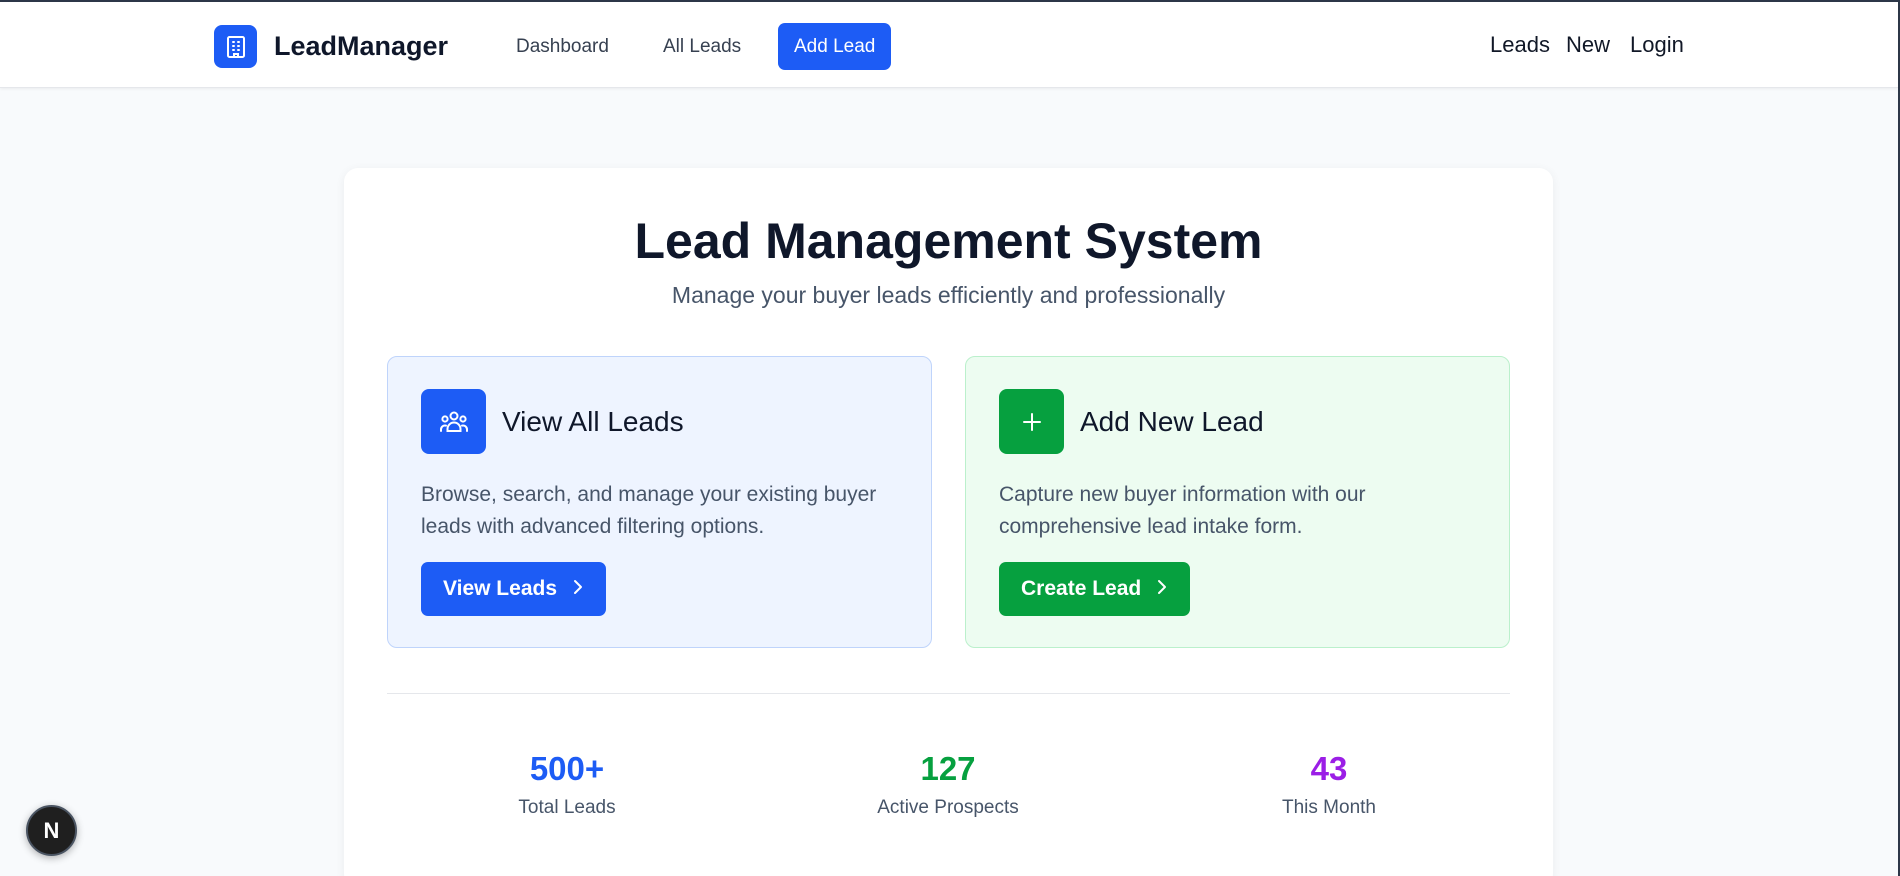 The height and width of the screenshot is (876, 1900). I want to click on stat-this-month: 43 This Month, so click(1329, 784).